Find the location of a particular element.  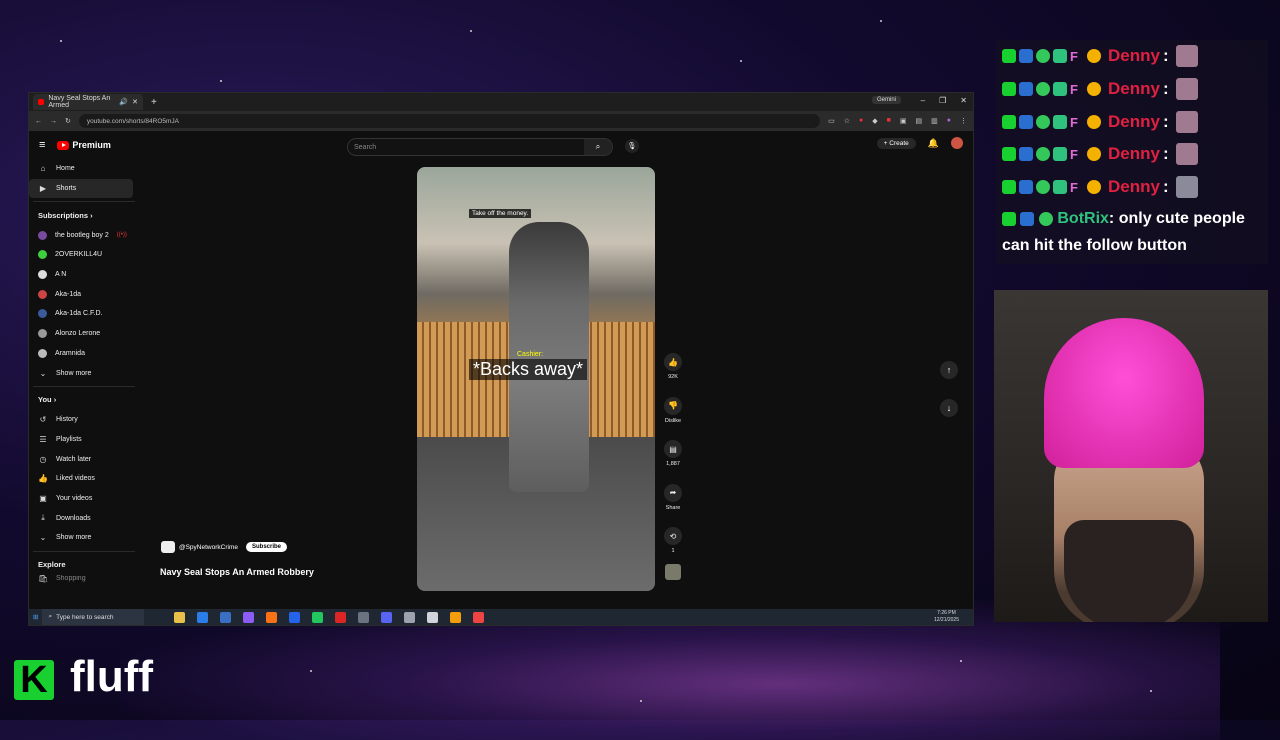

chat-username: BotRix is located at coordinates (1083, 218).